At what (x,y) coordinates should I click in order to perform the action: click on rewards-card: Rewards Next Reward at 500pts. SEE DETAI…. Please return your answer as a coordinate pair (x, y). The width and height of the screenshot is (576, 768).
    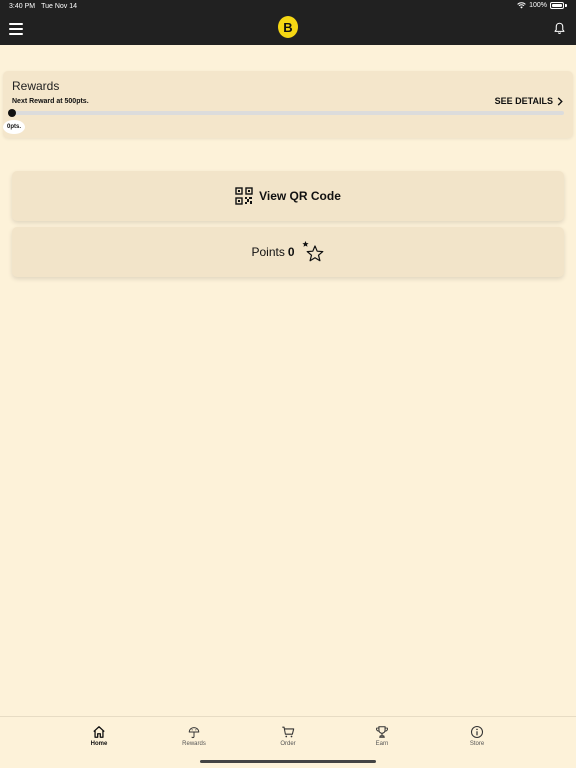
    Looking at the image, I should click on (288, 104).